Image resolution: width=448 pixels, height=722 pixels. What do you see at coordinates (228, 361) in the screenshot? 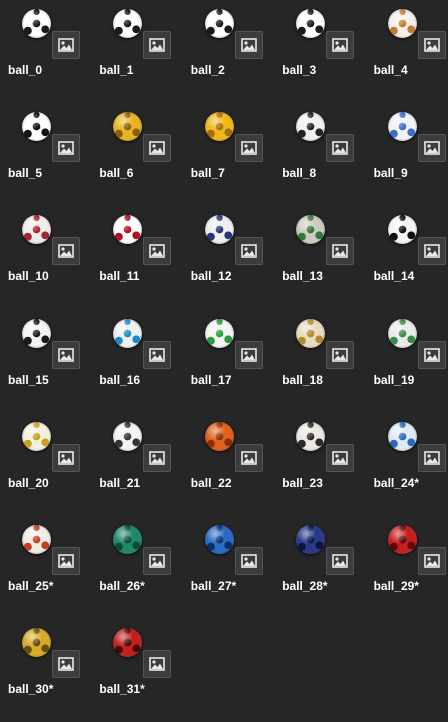
I see `asset-tile: ball_17` at bounding box center [228, 361].